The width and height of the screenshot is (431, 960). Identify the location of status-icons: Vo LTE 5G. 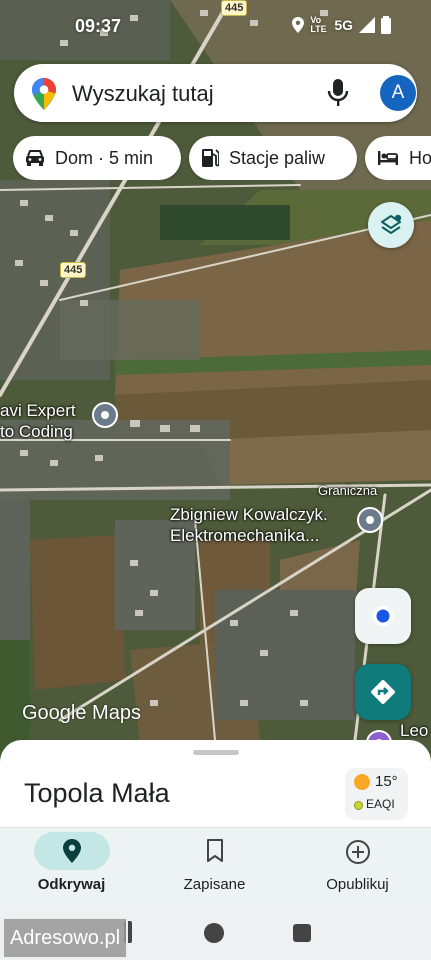
(341, 25).